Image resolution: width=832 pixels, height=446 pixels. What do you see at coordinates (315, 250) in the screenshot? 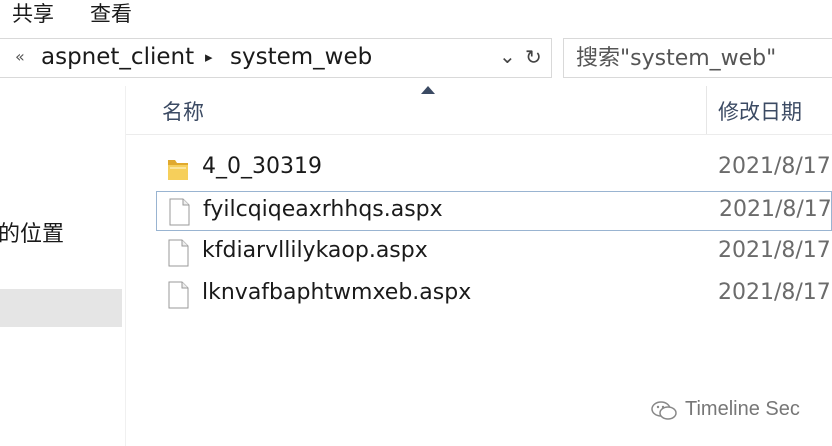
I see `file-name: kfdiarvllilykaop.aspx` at bounding box center [315, 250].